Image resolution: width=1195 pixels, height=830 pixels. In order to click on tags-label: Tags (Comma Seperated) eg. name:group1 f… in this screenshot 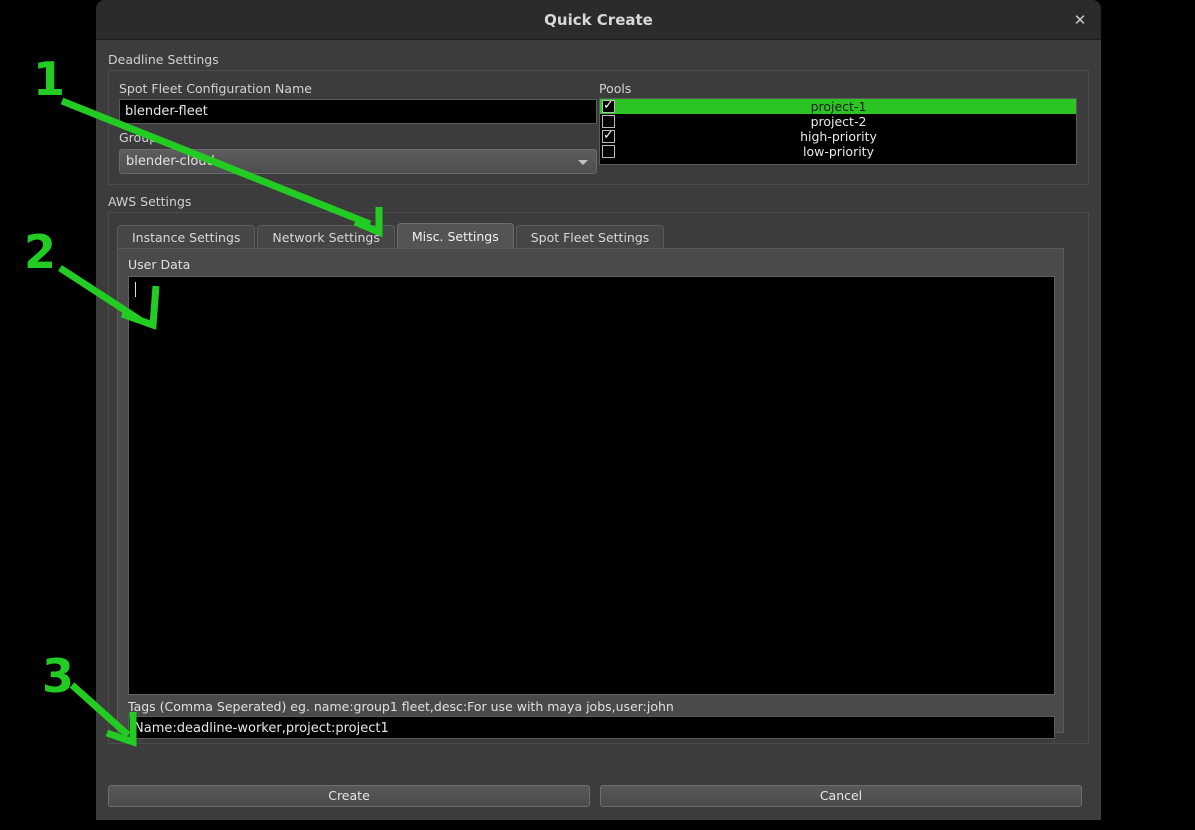, I will do `click(401, 706)`.